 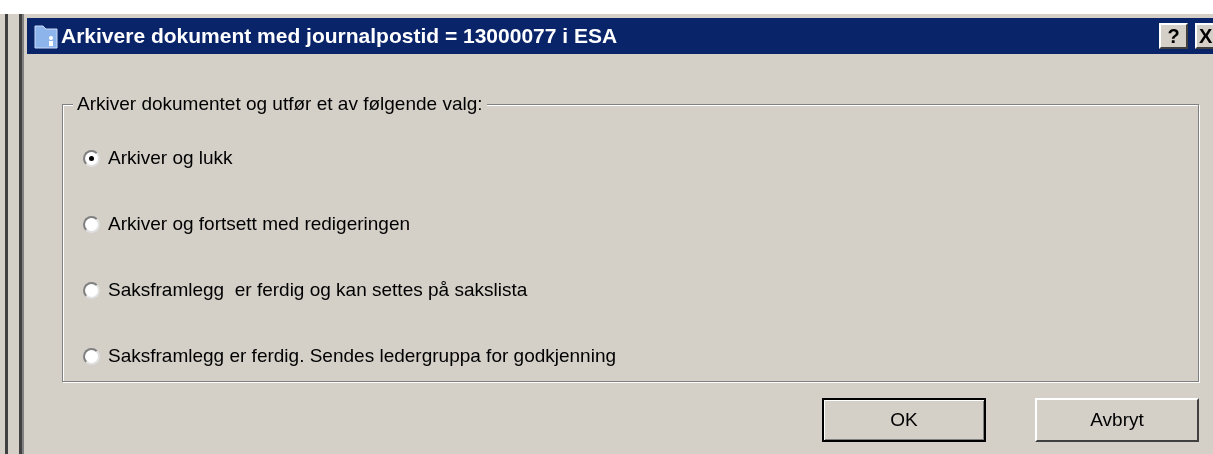 I want to click on radio-option: Saksframlegg er ferdig. Sendes ledergruppa for godkjenning, so click(x=640, y=356).